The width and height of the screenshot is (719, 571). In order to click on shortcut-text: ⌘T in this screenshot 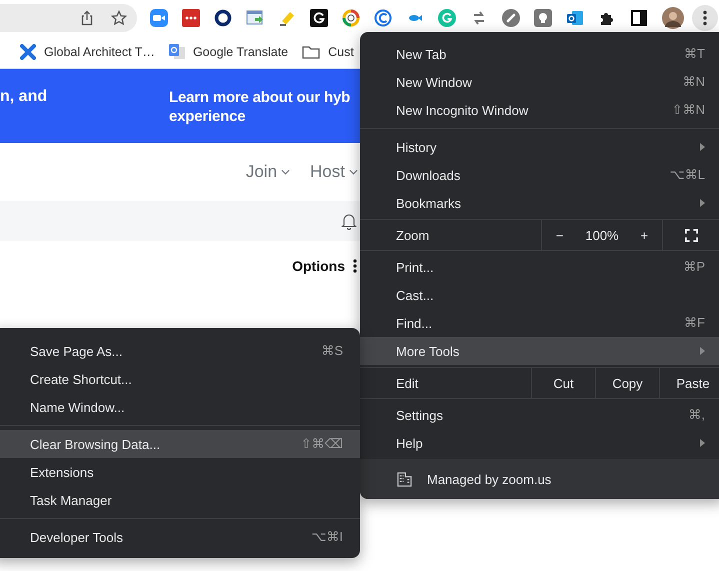, I will do `click(694, 54)`.